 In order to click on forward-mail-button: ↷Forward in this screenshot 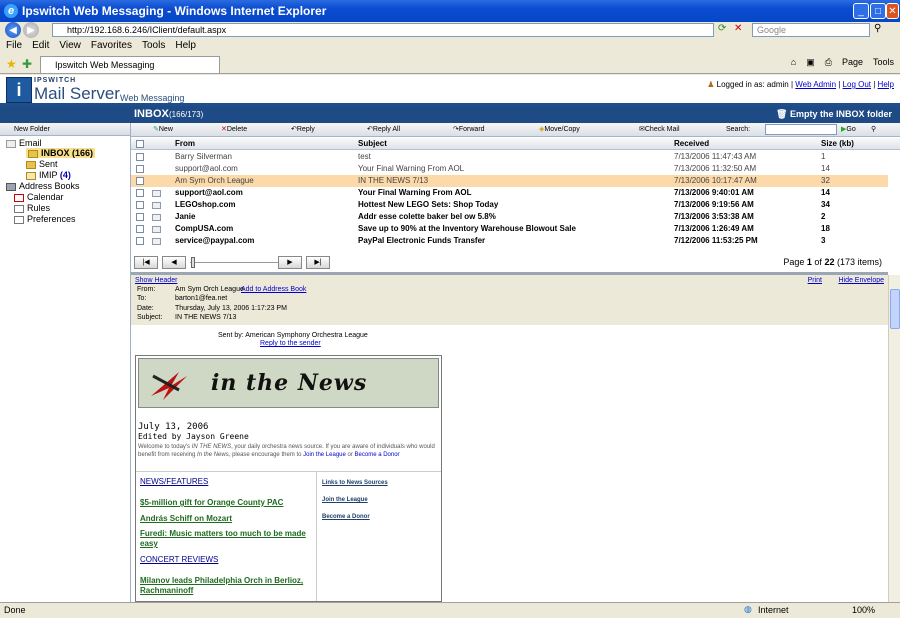, I will do `click(469, 130)`.